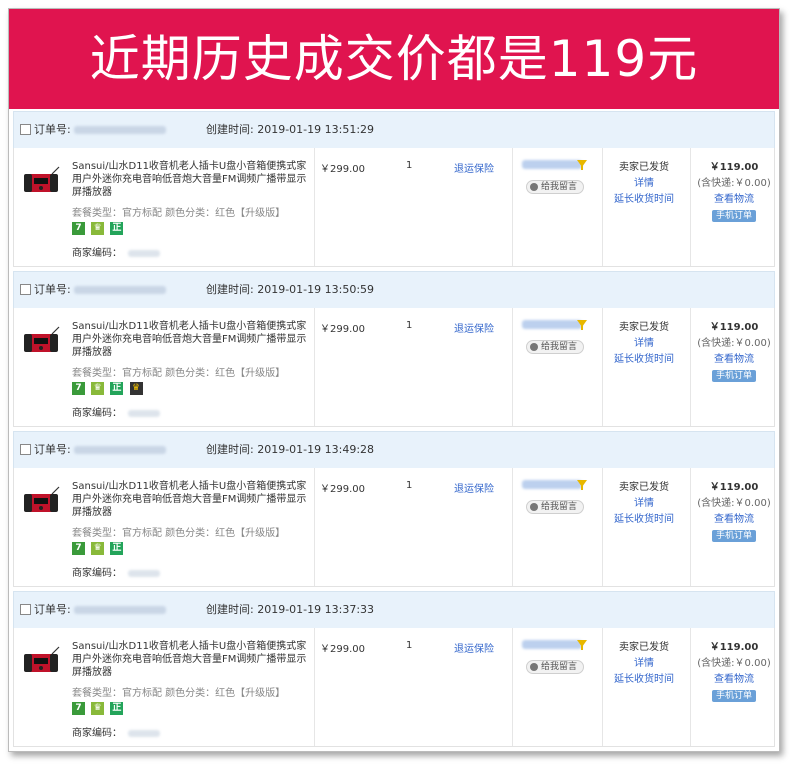 The height and width of the screenshot is (766, 790). Describe the element at coordinates (342, 489) in the screenshot. I see `unit-price: ￥299.00` at that location.